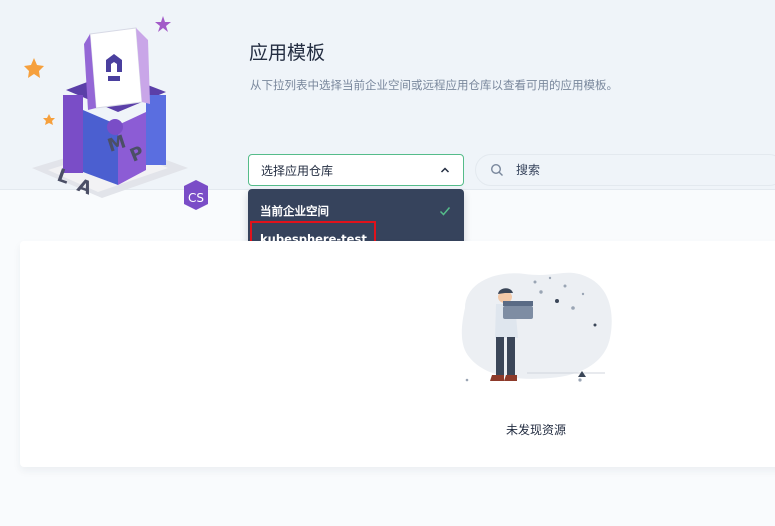  Describe the element at coordinates (445, 170) in the screenshot. I see `chevron-up-icon` at that location.